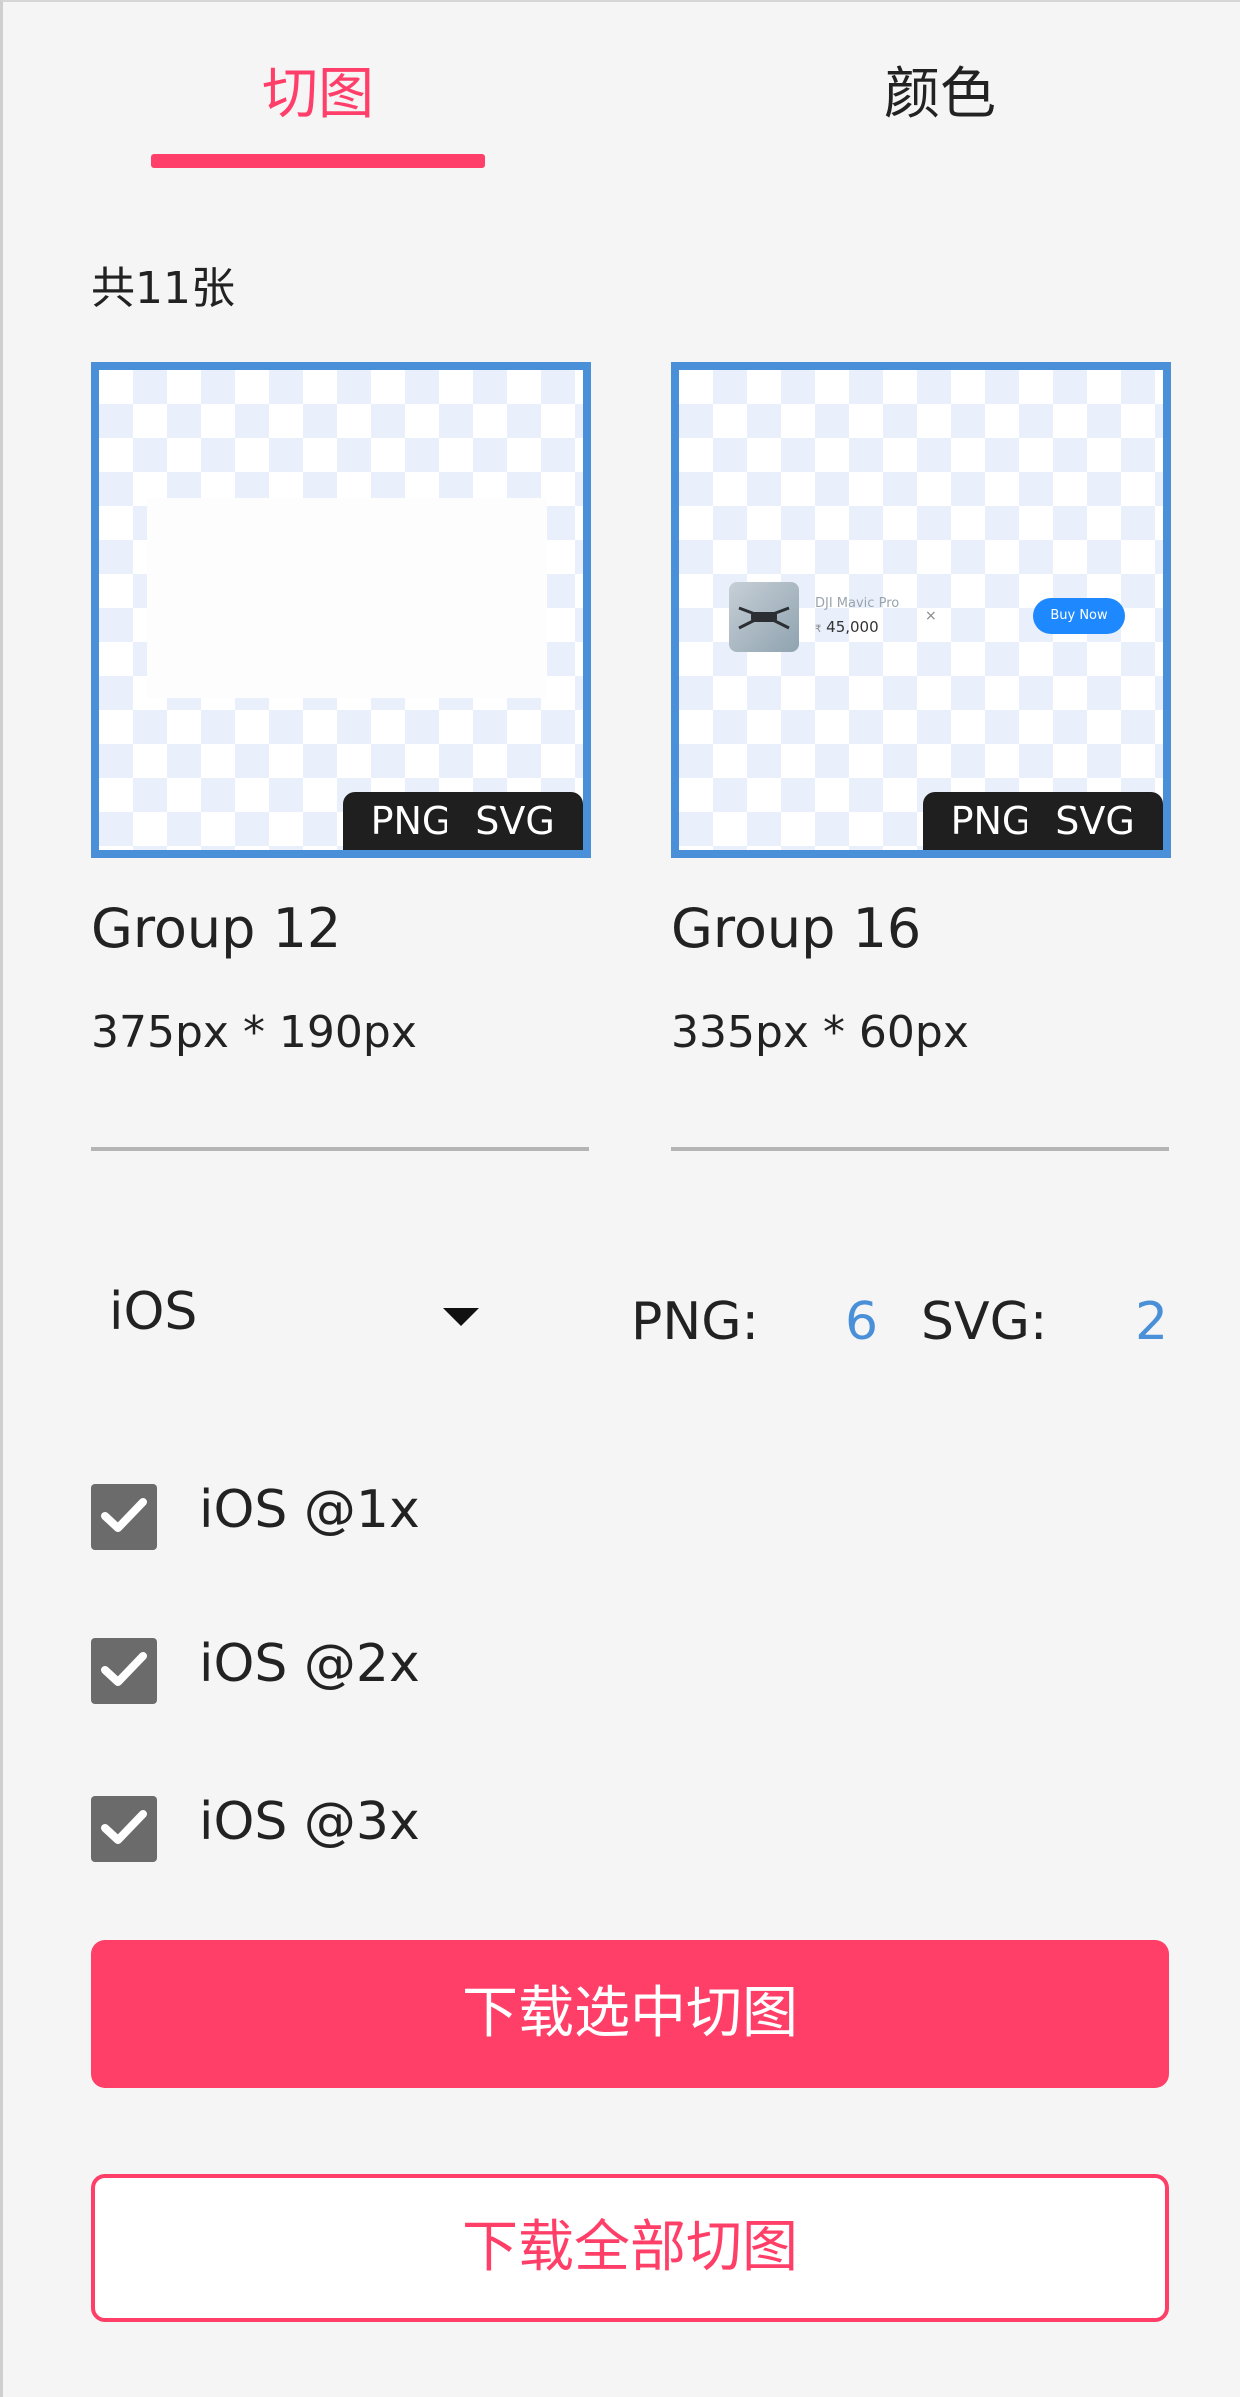 The width and height of the screenshot is (1240, 2397). Describe the element at coordinates (347, 598) in the screenshot. I see `asset-preview-image` at that location.